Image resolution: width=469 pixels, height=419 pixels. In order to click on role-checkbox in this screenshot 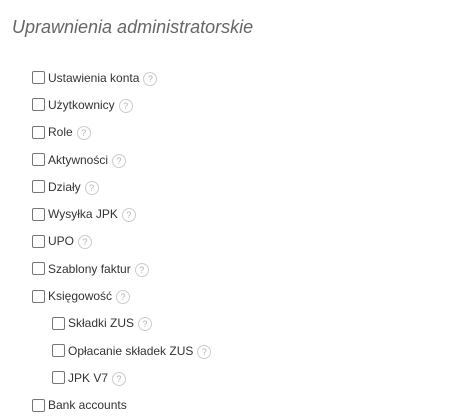, I will do `click(38, 132)`.